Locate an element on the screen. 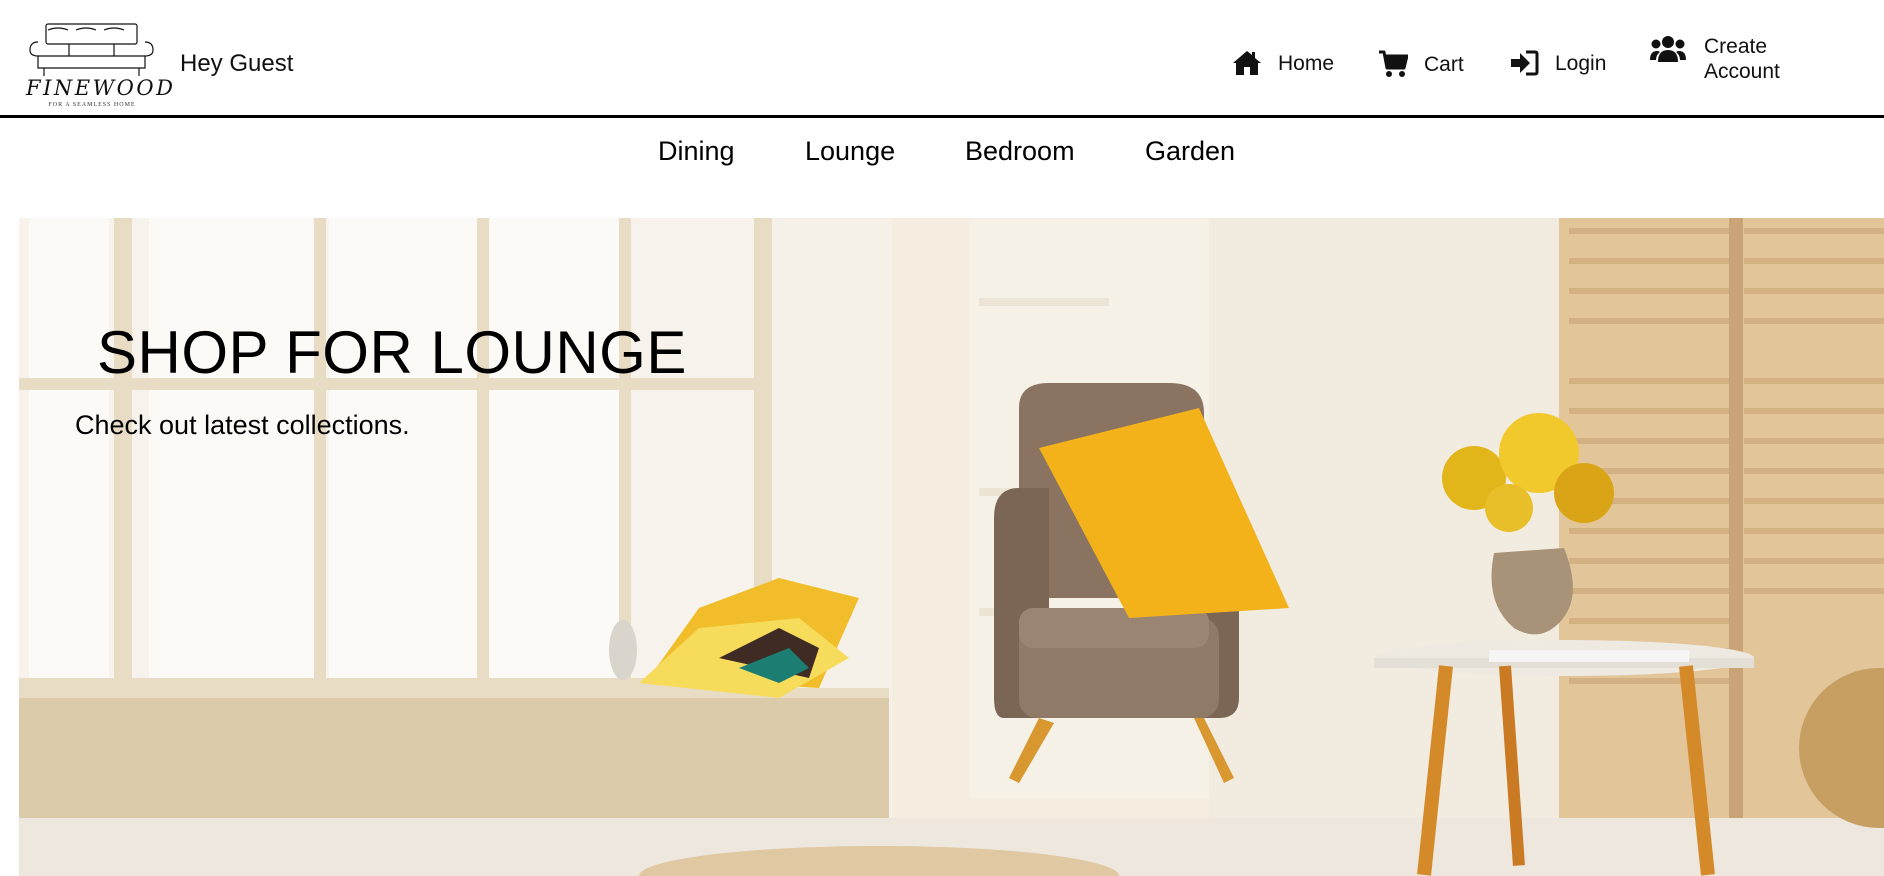 Image resolution: width=1884 pixels, height=876 pixels. greeting-text: Hey Guest is located at coordinates (237, 63).